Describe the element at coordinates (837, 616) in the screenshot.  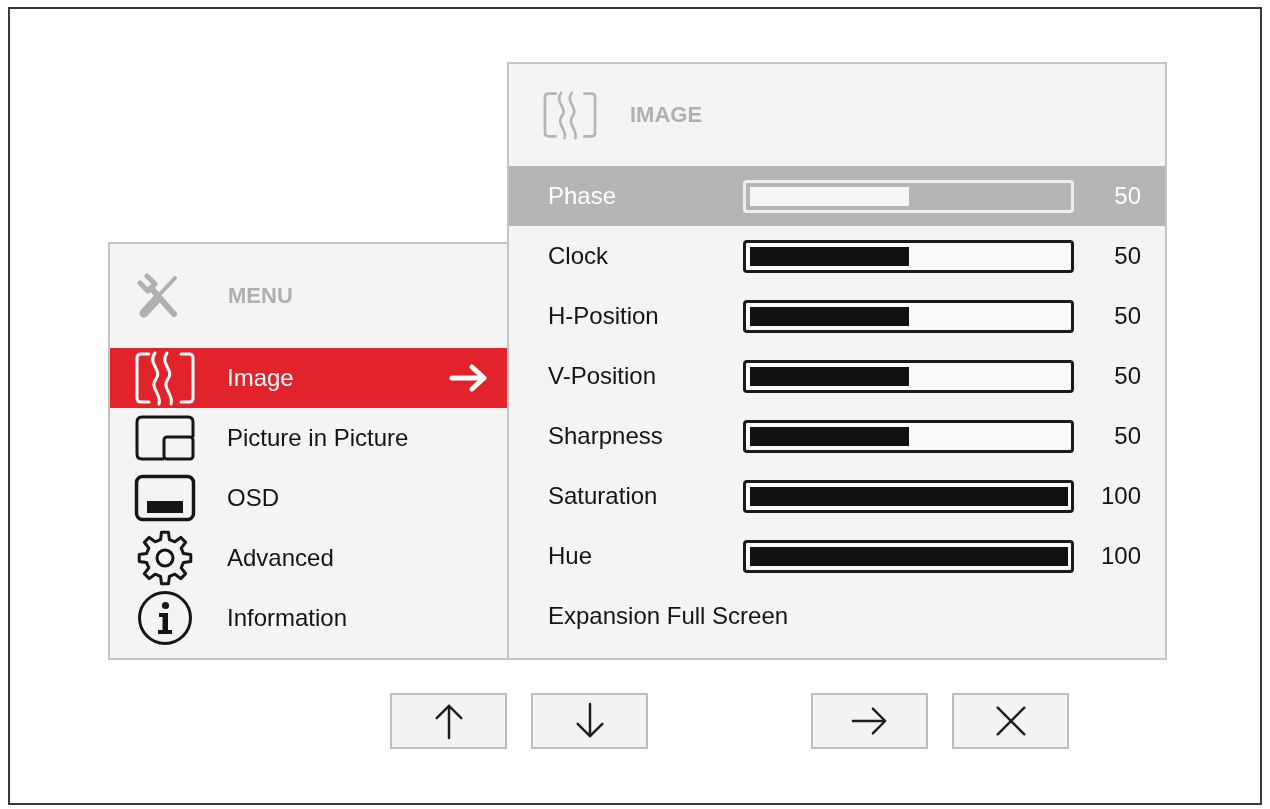
I see `setting-row: Expansion Full Screen` at that location.